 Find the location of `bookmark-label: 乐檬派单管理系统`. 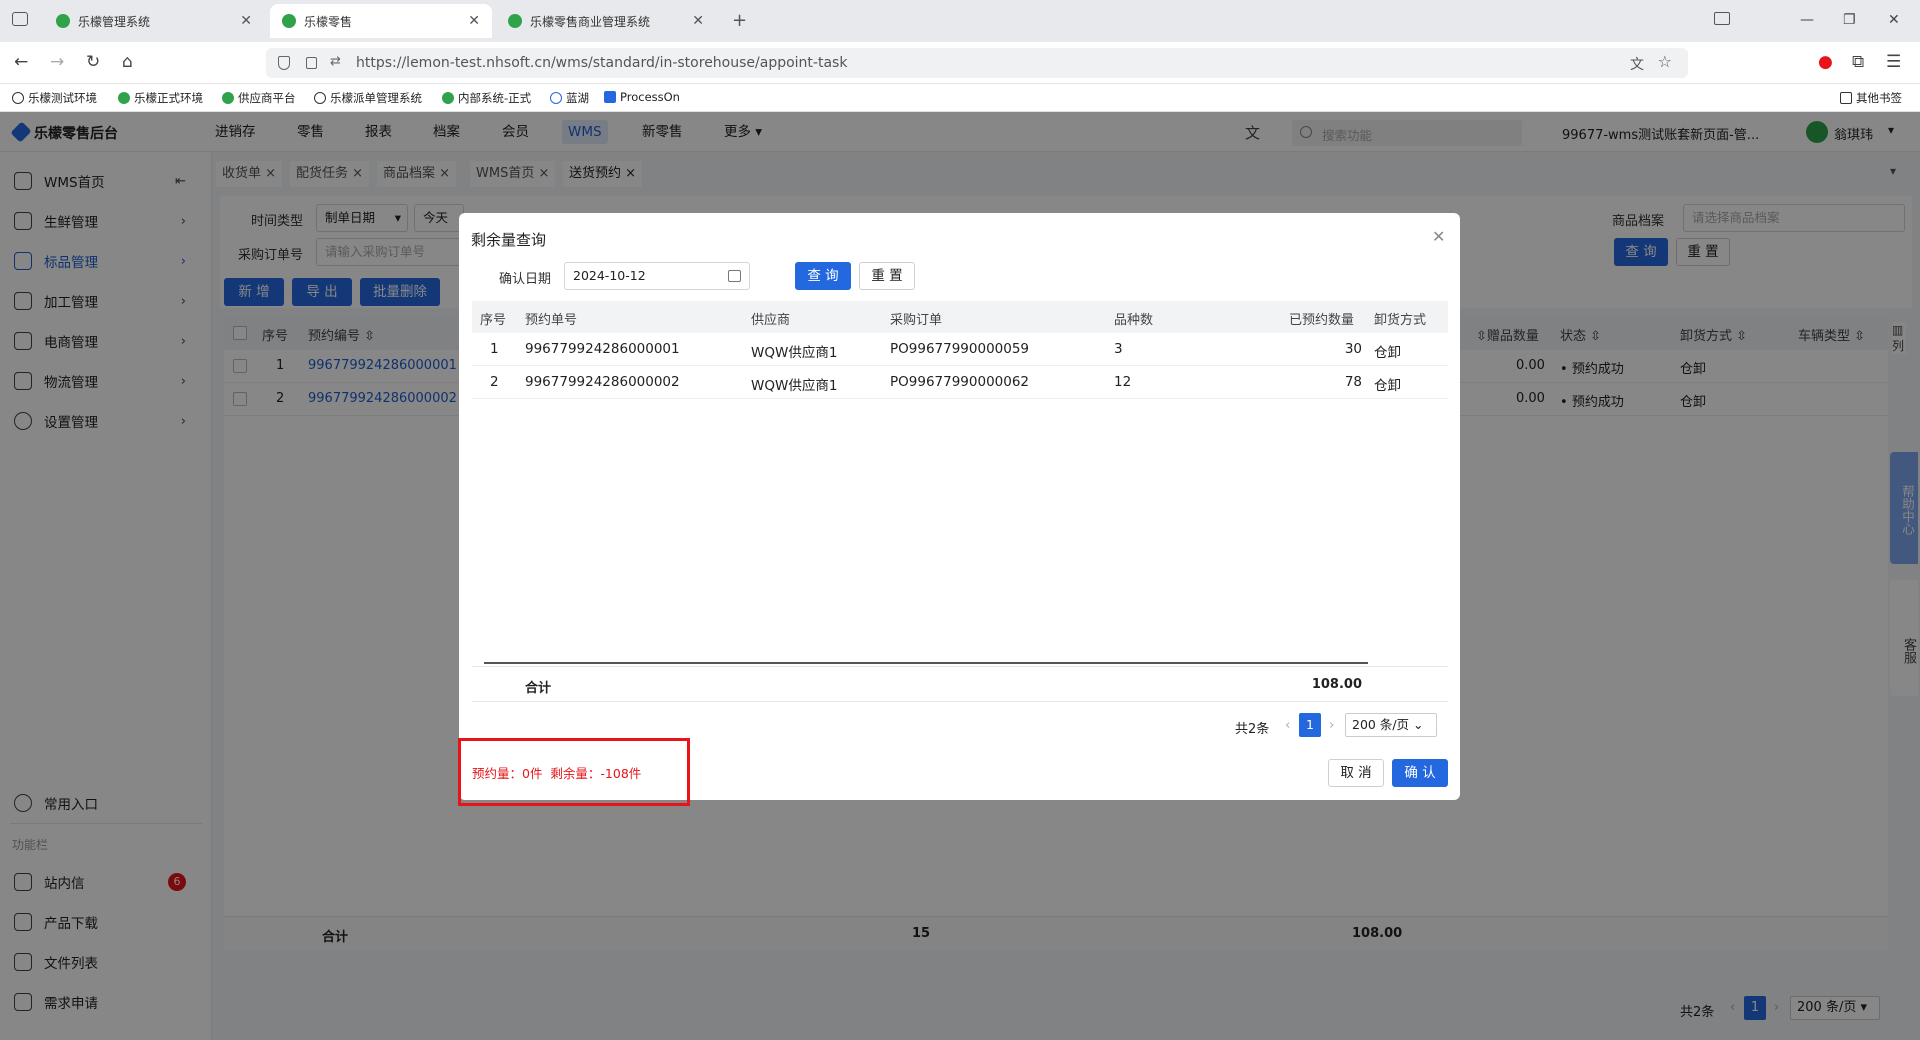

bookmark-label: 乐檬派单管理系统 is located at coordinates (376, 98).